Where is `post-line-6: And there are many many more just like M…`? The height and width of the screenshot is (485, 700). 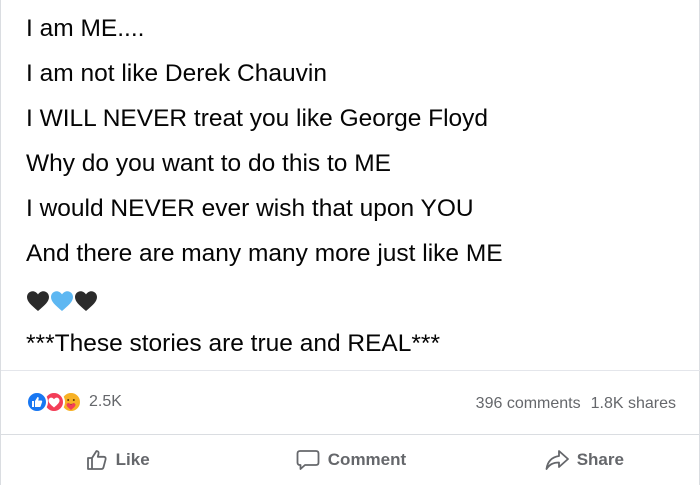 post-line-6: And there are many many more just like M… is located at coordinates (264, 253).